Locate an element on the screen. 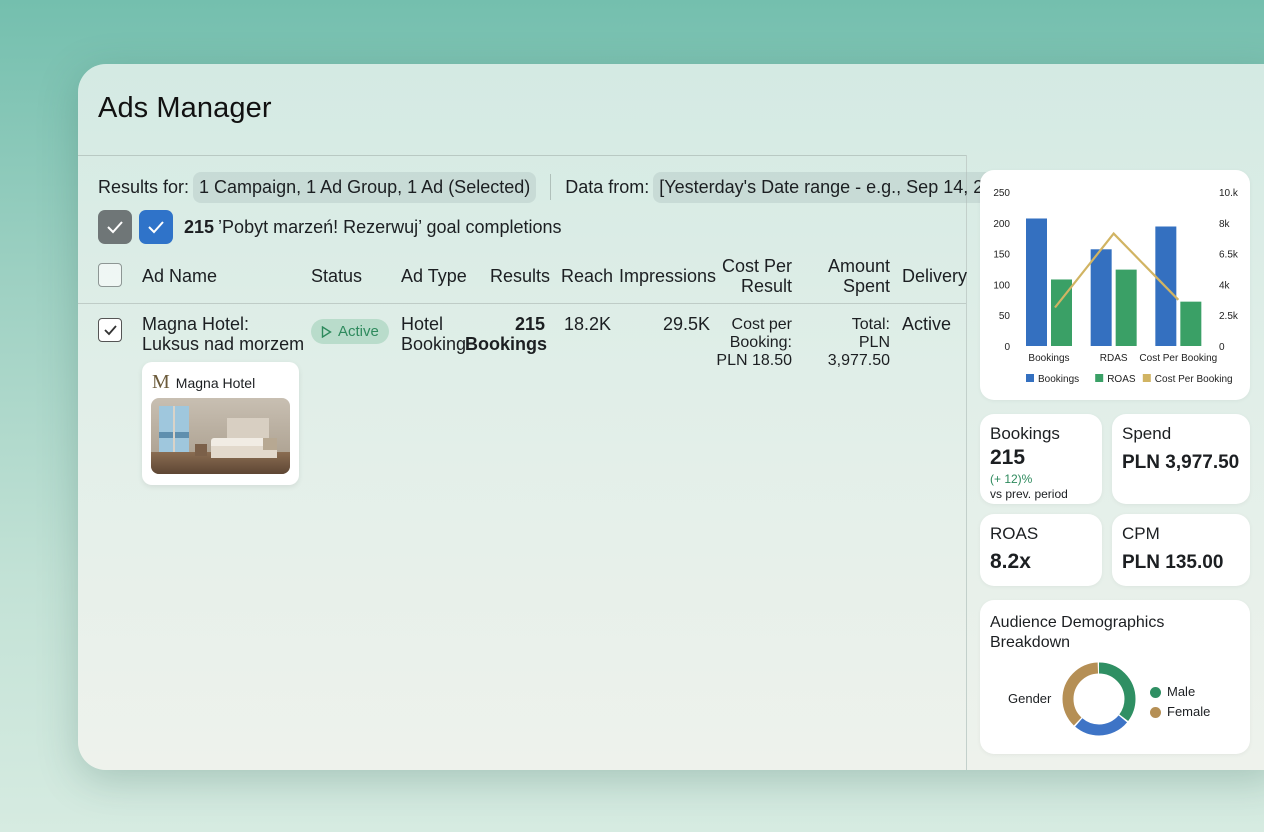 This screenshot has width=1264, height=832. y2-tick-label: 10.k is located at coordinates (1229, 193).